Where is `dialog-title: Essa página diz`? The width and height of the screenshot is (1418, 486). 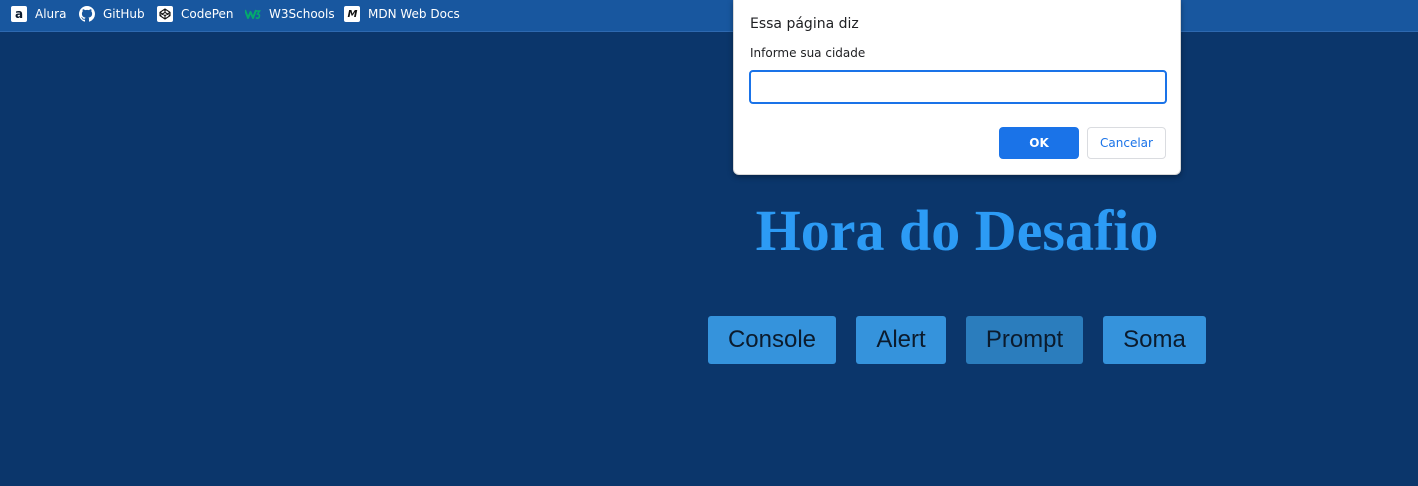 dialog-title: Essa página diz is located at coordinates (804, 24).